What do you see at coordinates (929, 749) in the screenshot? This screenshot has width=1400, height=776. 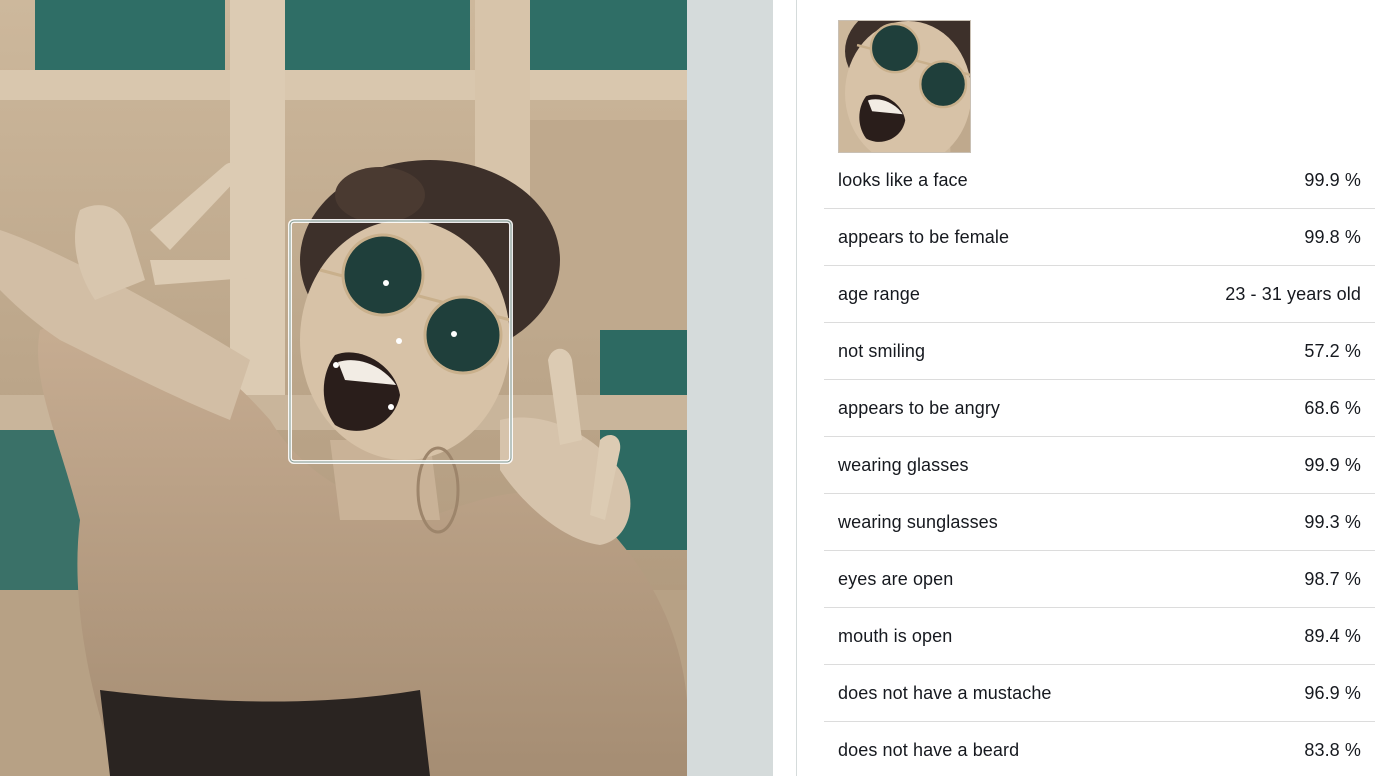 I see `attribute-label: does not have a beard` at bounding box center [929, 749].